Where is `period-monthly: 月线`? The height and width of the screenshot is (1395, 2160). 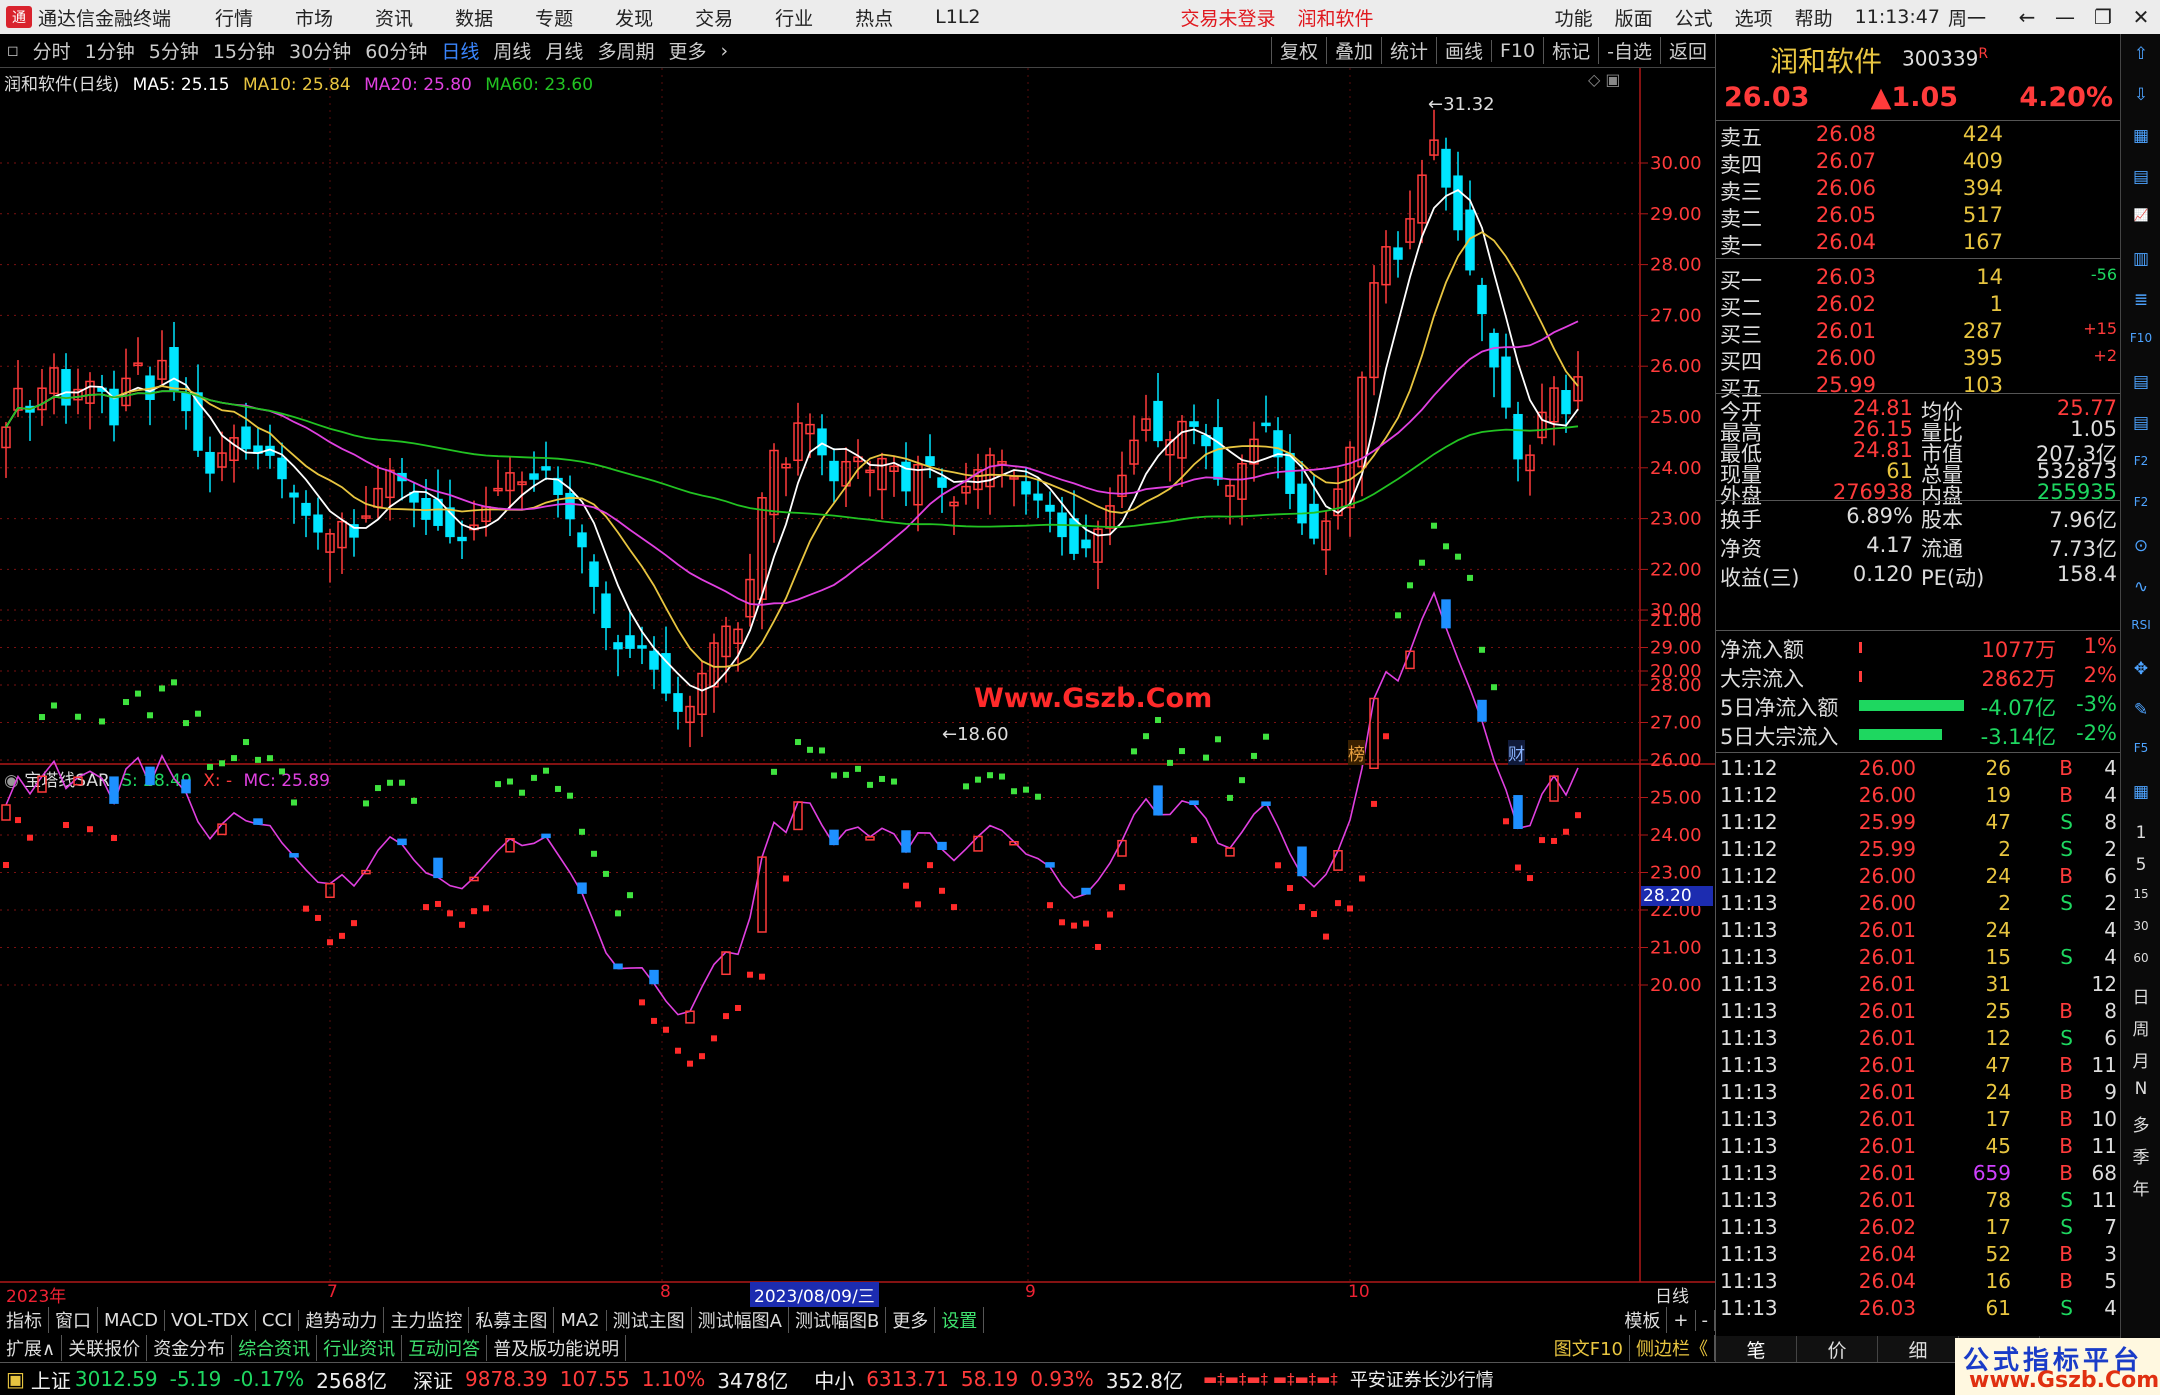 period-monthly: 月线 is located at coordinates (564, 50).